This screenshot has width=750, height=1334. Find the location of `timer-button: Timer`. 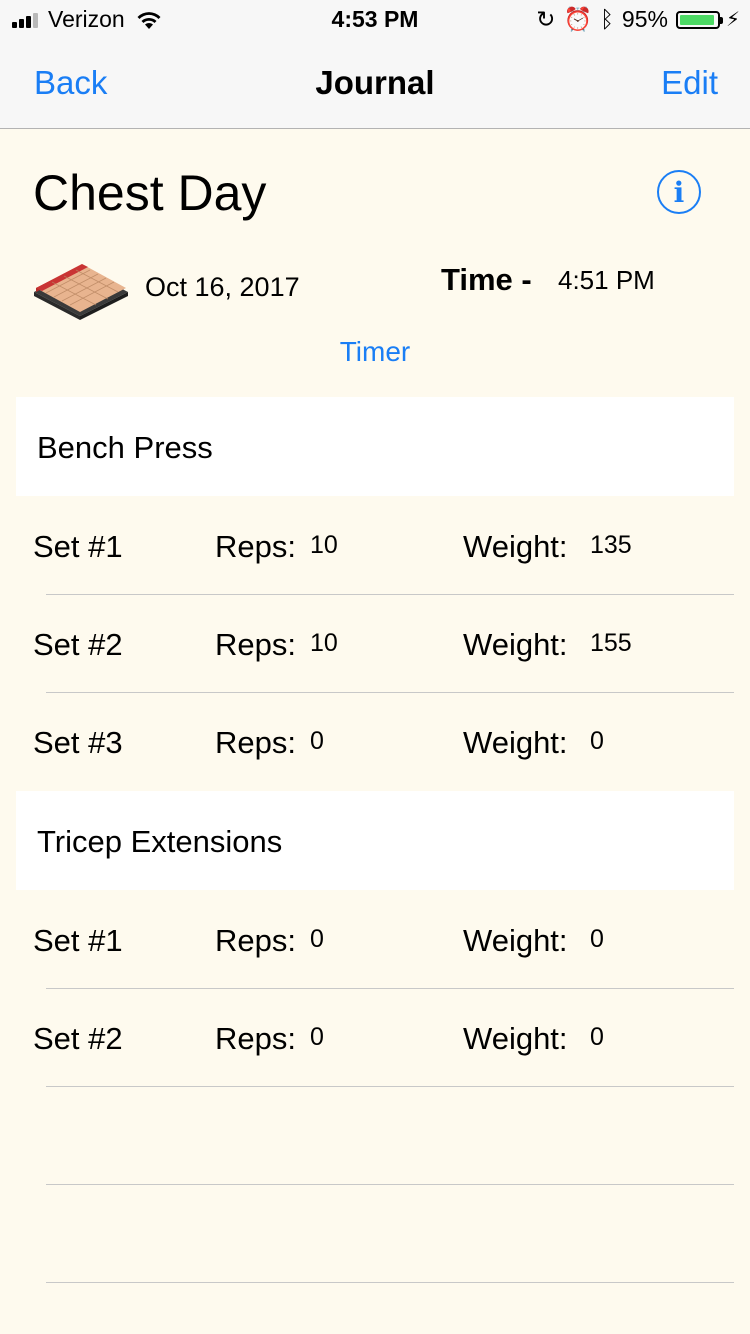

timer-button: Timer is located at coordinates (375, 352).